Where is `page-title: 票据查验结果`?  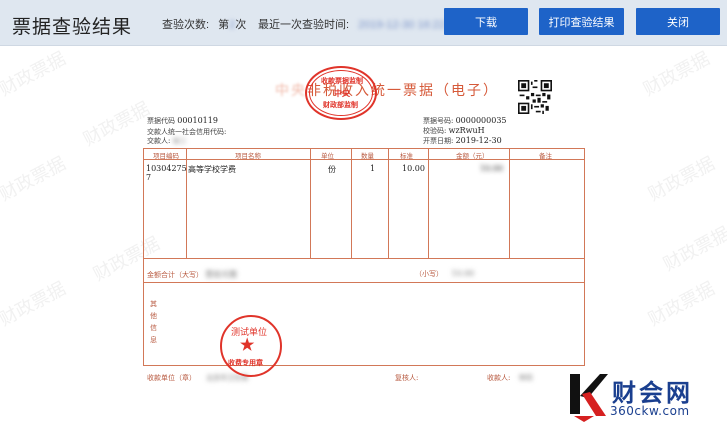 page-title: 票据查验结果 is located at coordinates (72, 27).